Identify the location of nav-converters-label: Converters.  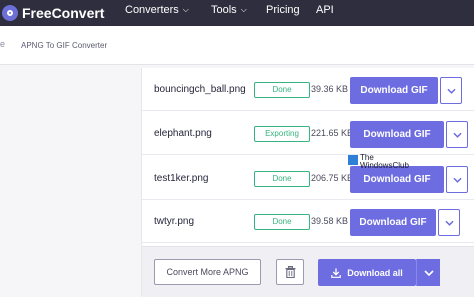
(152, 10).